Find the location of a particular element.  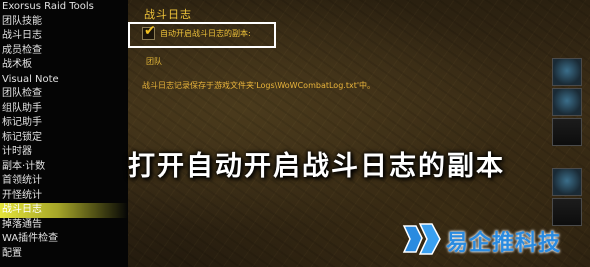

sidebar-item-raid-cooldowns: 团队技能 is located at coordinates (64, 22).